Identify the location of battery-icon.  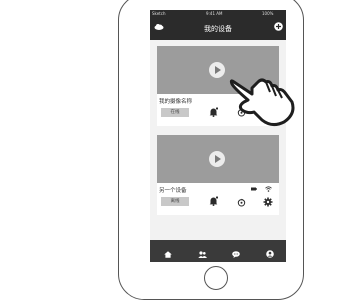
(254, 189).